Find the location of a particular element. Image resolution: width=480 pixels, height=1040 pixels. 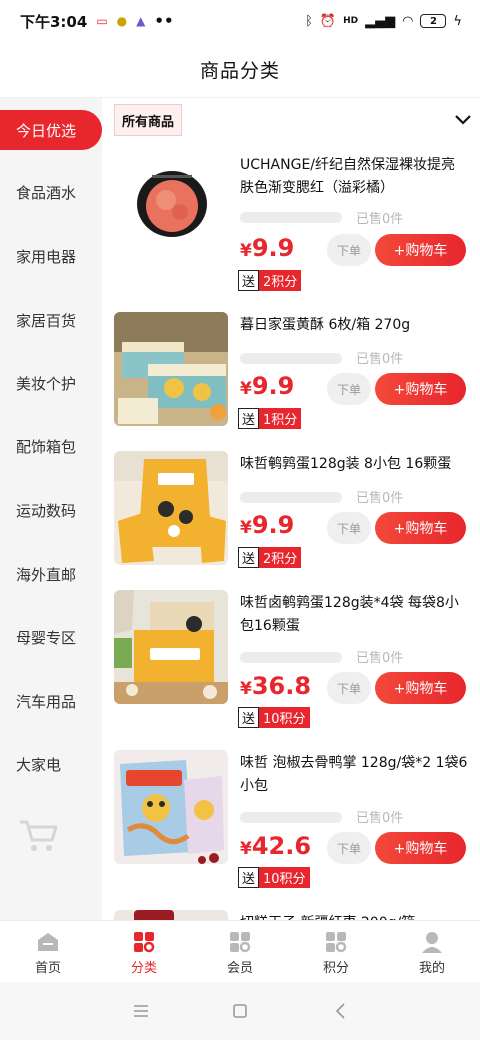

home-icon is located at coordinates (48, 941).